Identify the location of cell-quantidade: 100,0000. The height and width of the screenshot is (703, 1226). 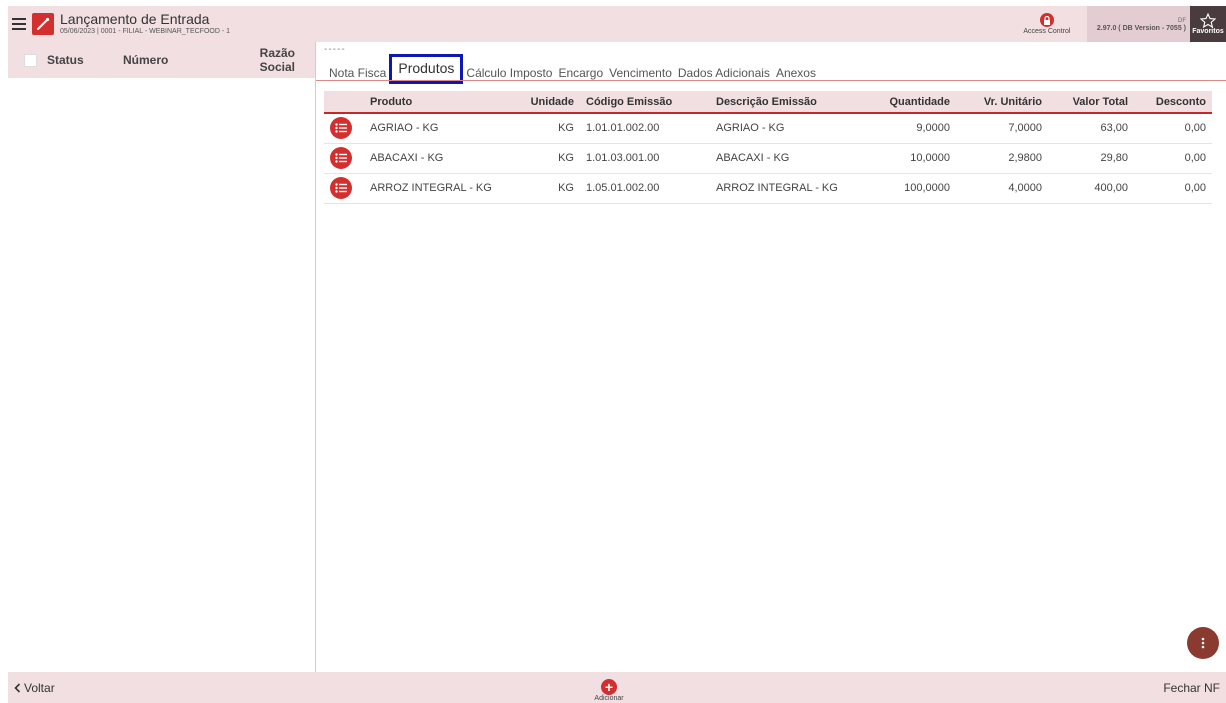
(927, 188).